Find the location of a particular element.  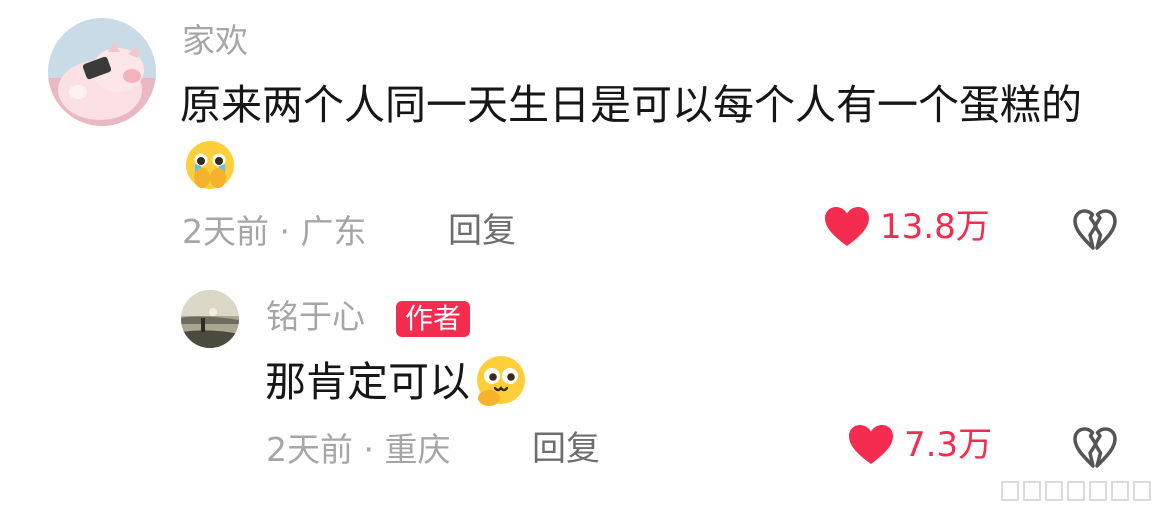

username: 家欢 is located at coordinates (215, 40).